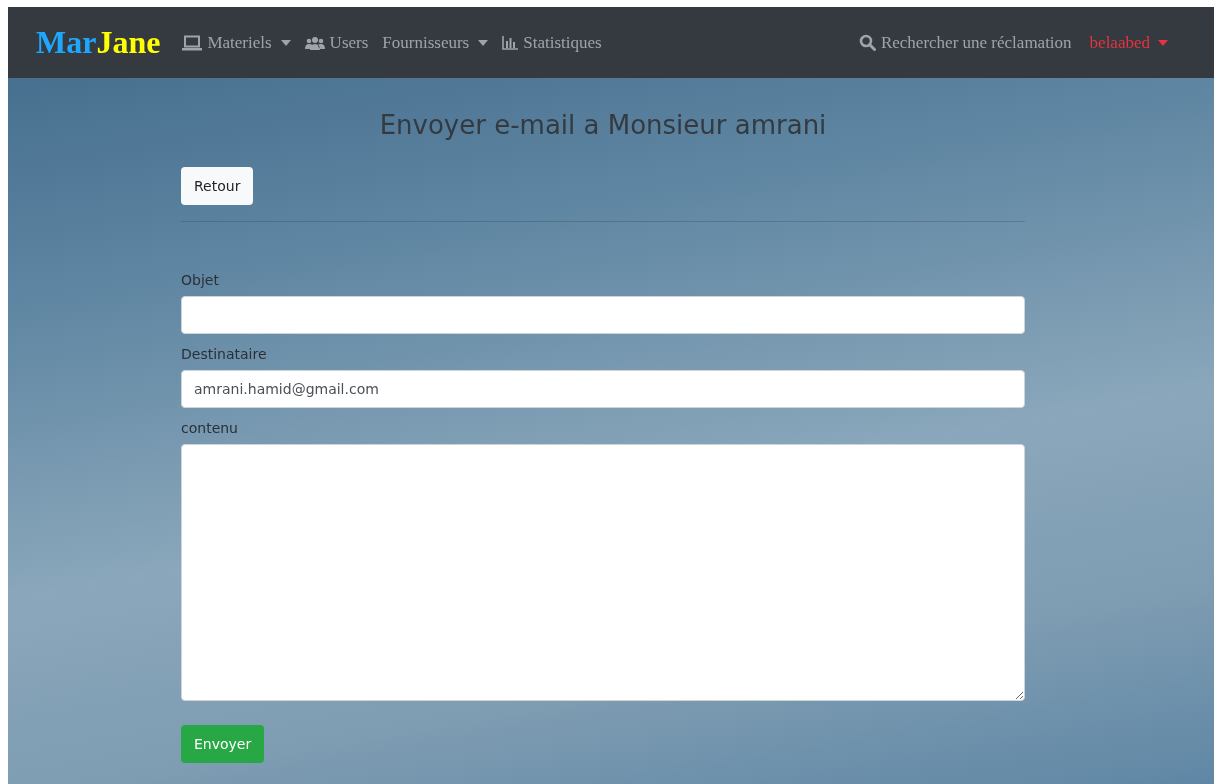  Describe the element at coordinates (224, 354) in the screenshot. I see `field-label: Destinataire` at that location.